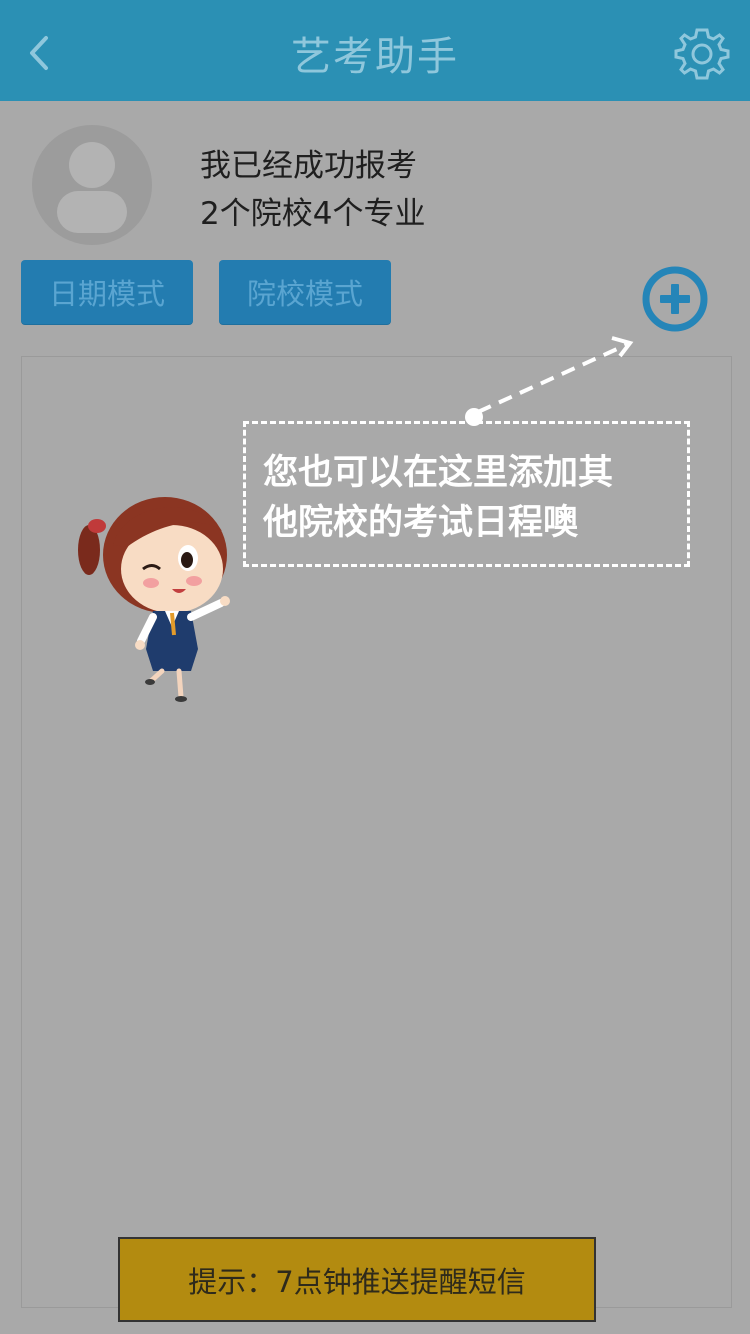 This screenshot has height=1334, width=750. I want to click on gear-icon, so click(702, 54).